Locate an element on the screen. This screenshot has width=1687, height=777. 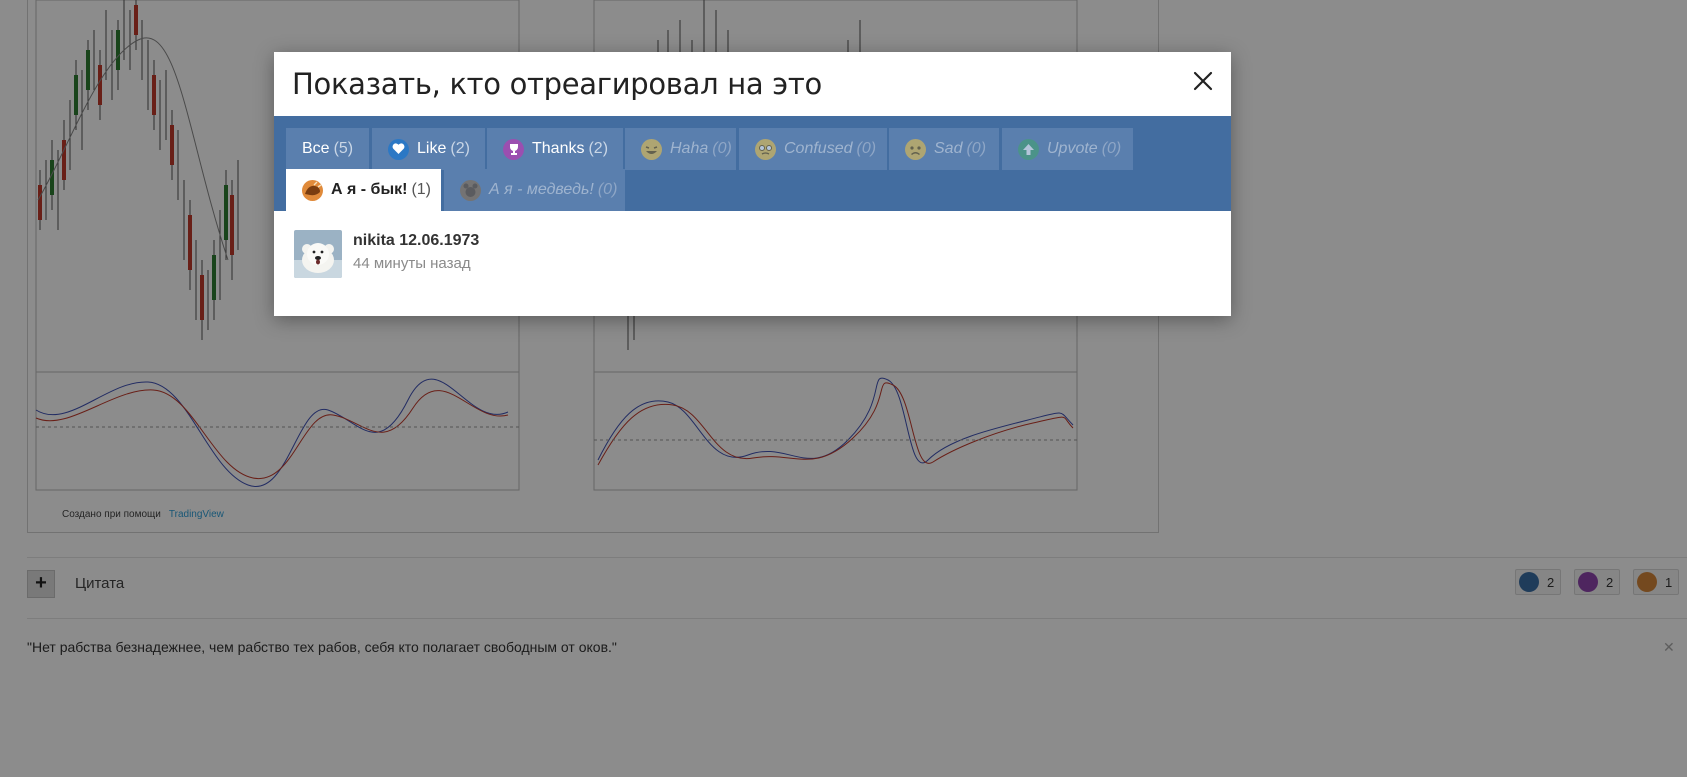
tab-label: Haha is located at coordinates (689, 148).